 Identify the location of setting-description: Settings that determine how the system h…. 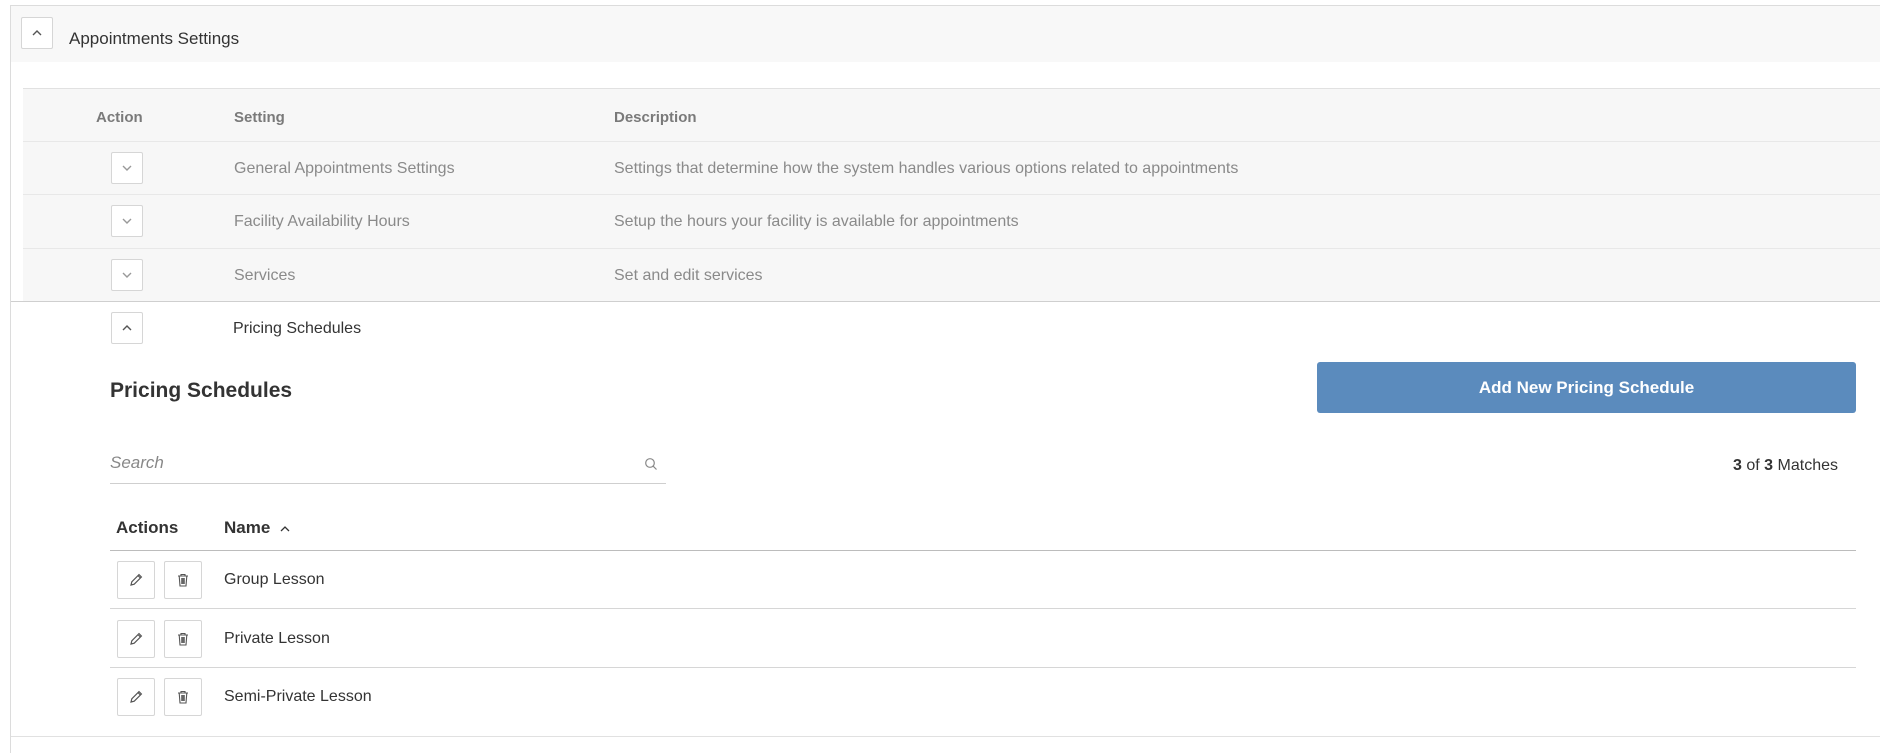
(926, 168).